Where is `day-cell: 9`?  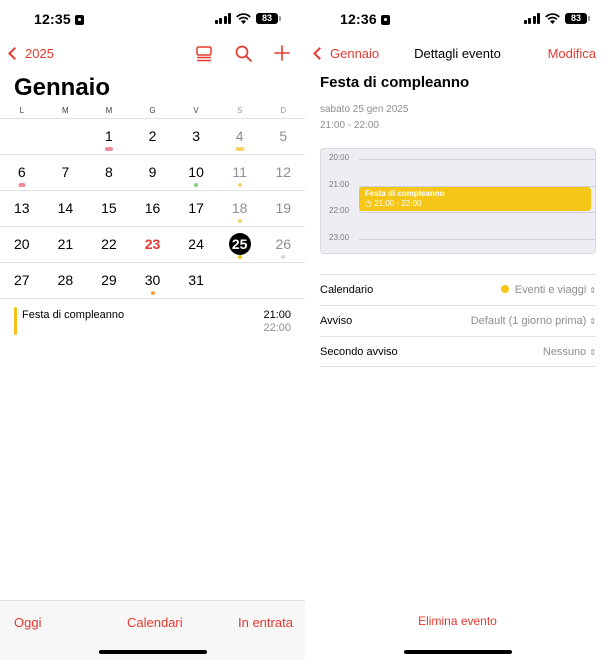
day-cell: 9 is located at coordinates (153, 172).